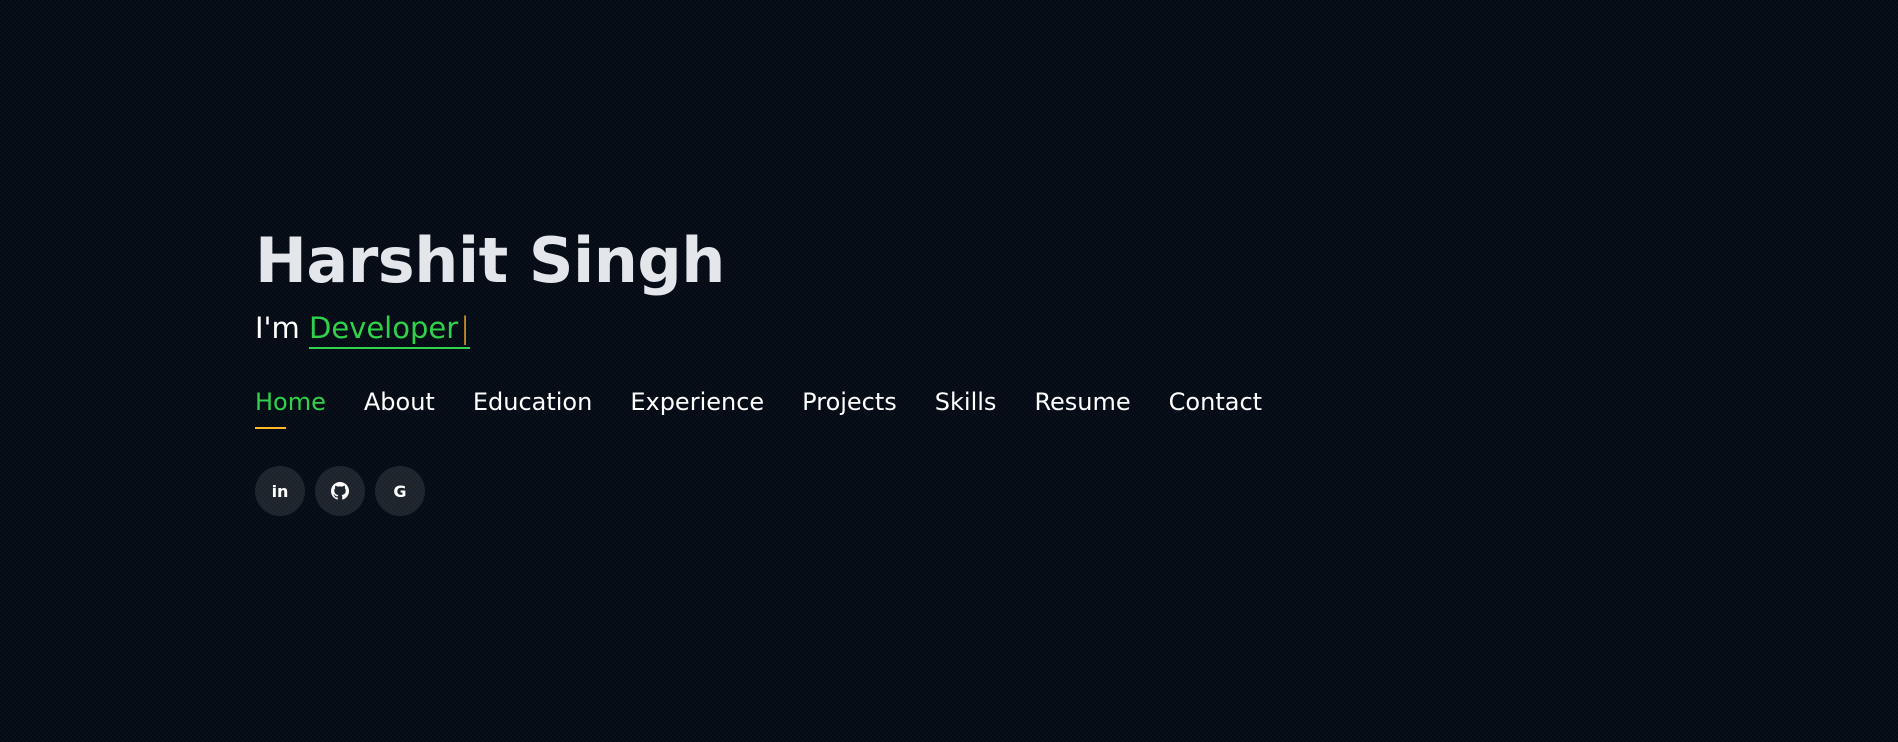 Image resolution: width=1898 pixels, height=742 pixels. What do you see at coordinates (282, 328) in the screenshot?
I see `tagline-prefix: I'm` at bounding box center [282, 328].